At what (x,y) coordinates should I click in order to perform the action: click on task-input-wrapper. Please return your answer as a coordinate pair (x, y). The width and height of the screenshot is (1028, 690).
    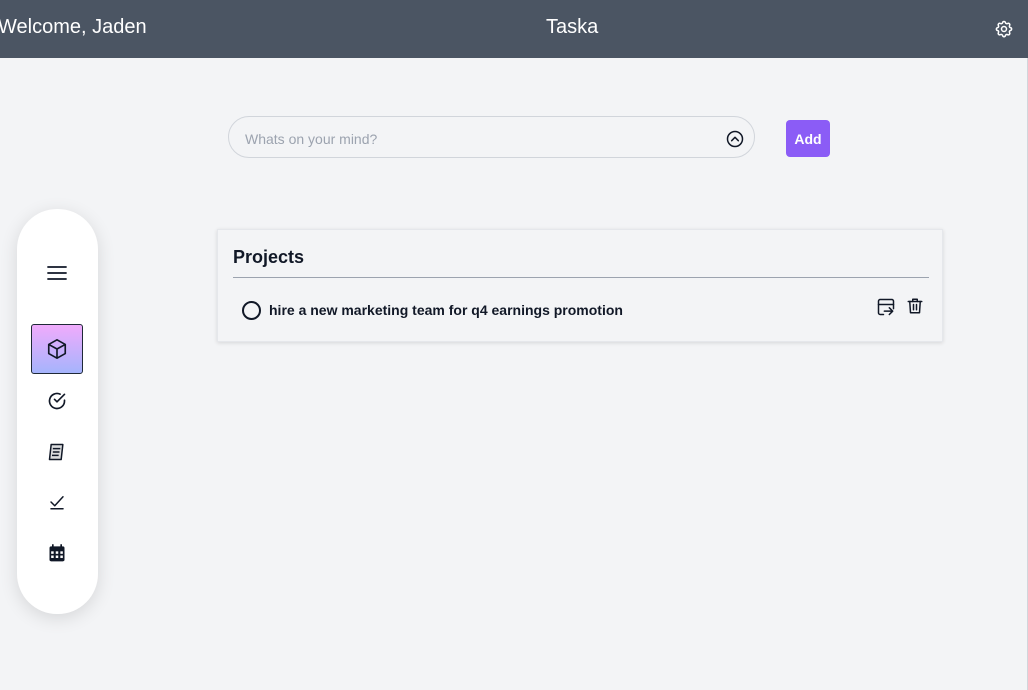
    Looking at the image, I should click on (491, 137).